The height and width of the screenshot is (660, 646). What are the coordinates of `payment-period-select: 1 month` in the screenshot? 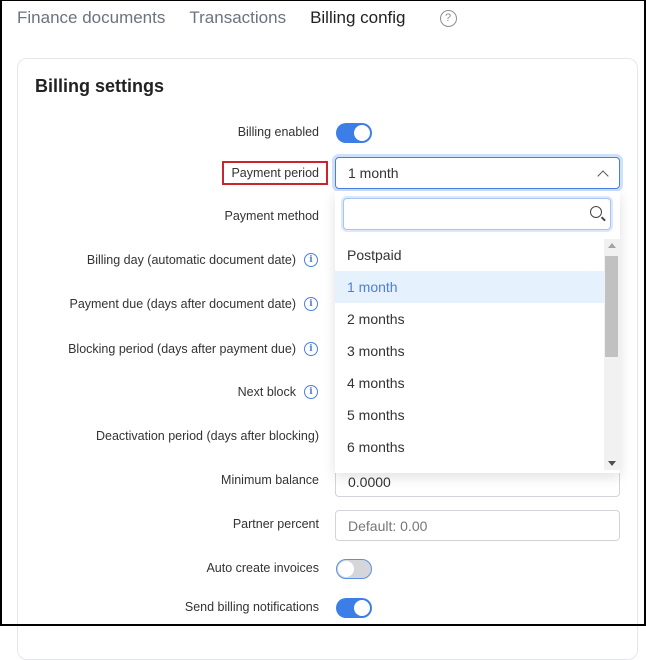 It's located at (477, 173).